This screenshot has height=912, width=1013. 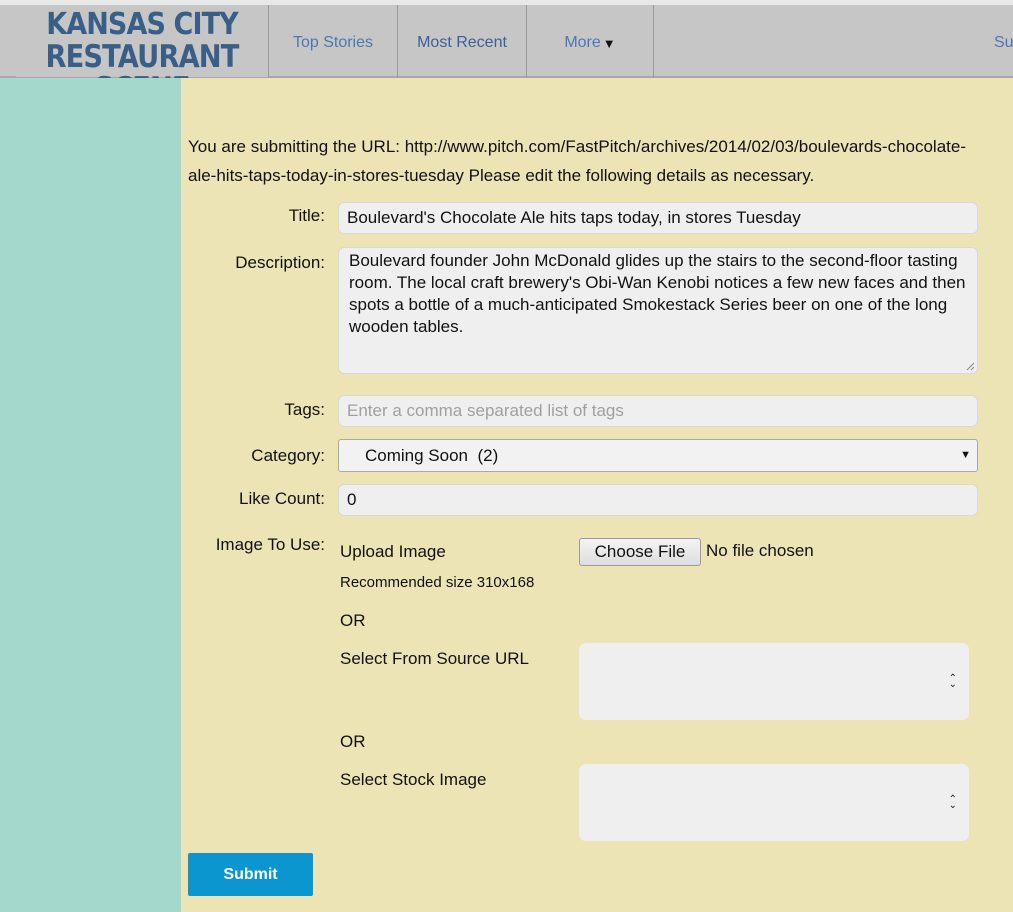 I want to click on nav-most-recent: Most Recent, so click(x=461, y=43).